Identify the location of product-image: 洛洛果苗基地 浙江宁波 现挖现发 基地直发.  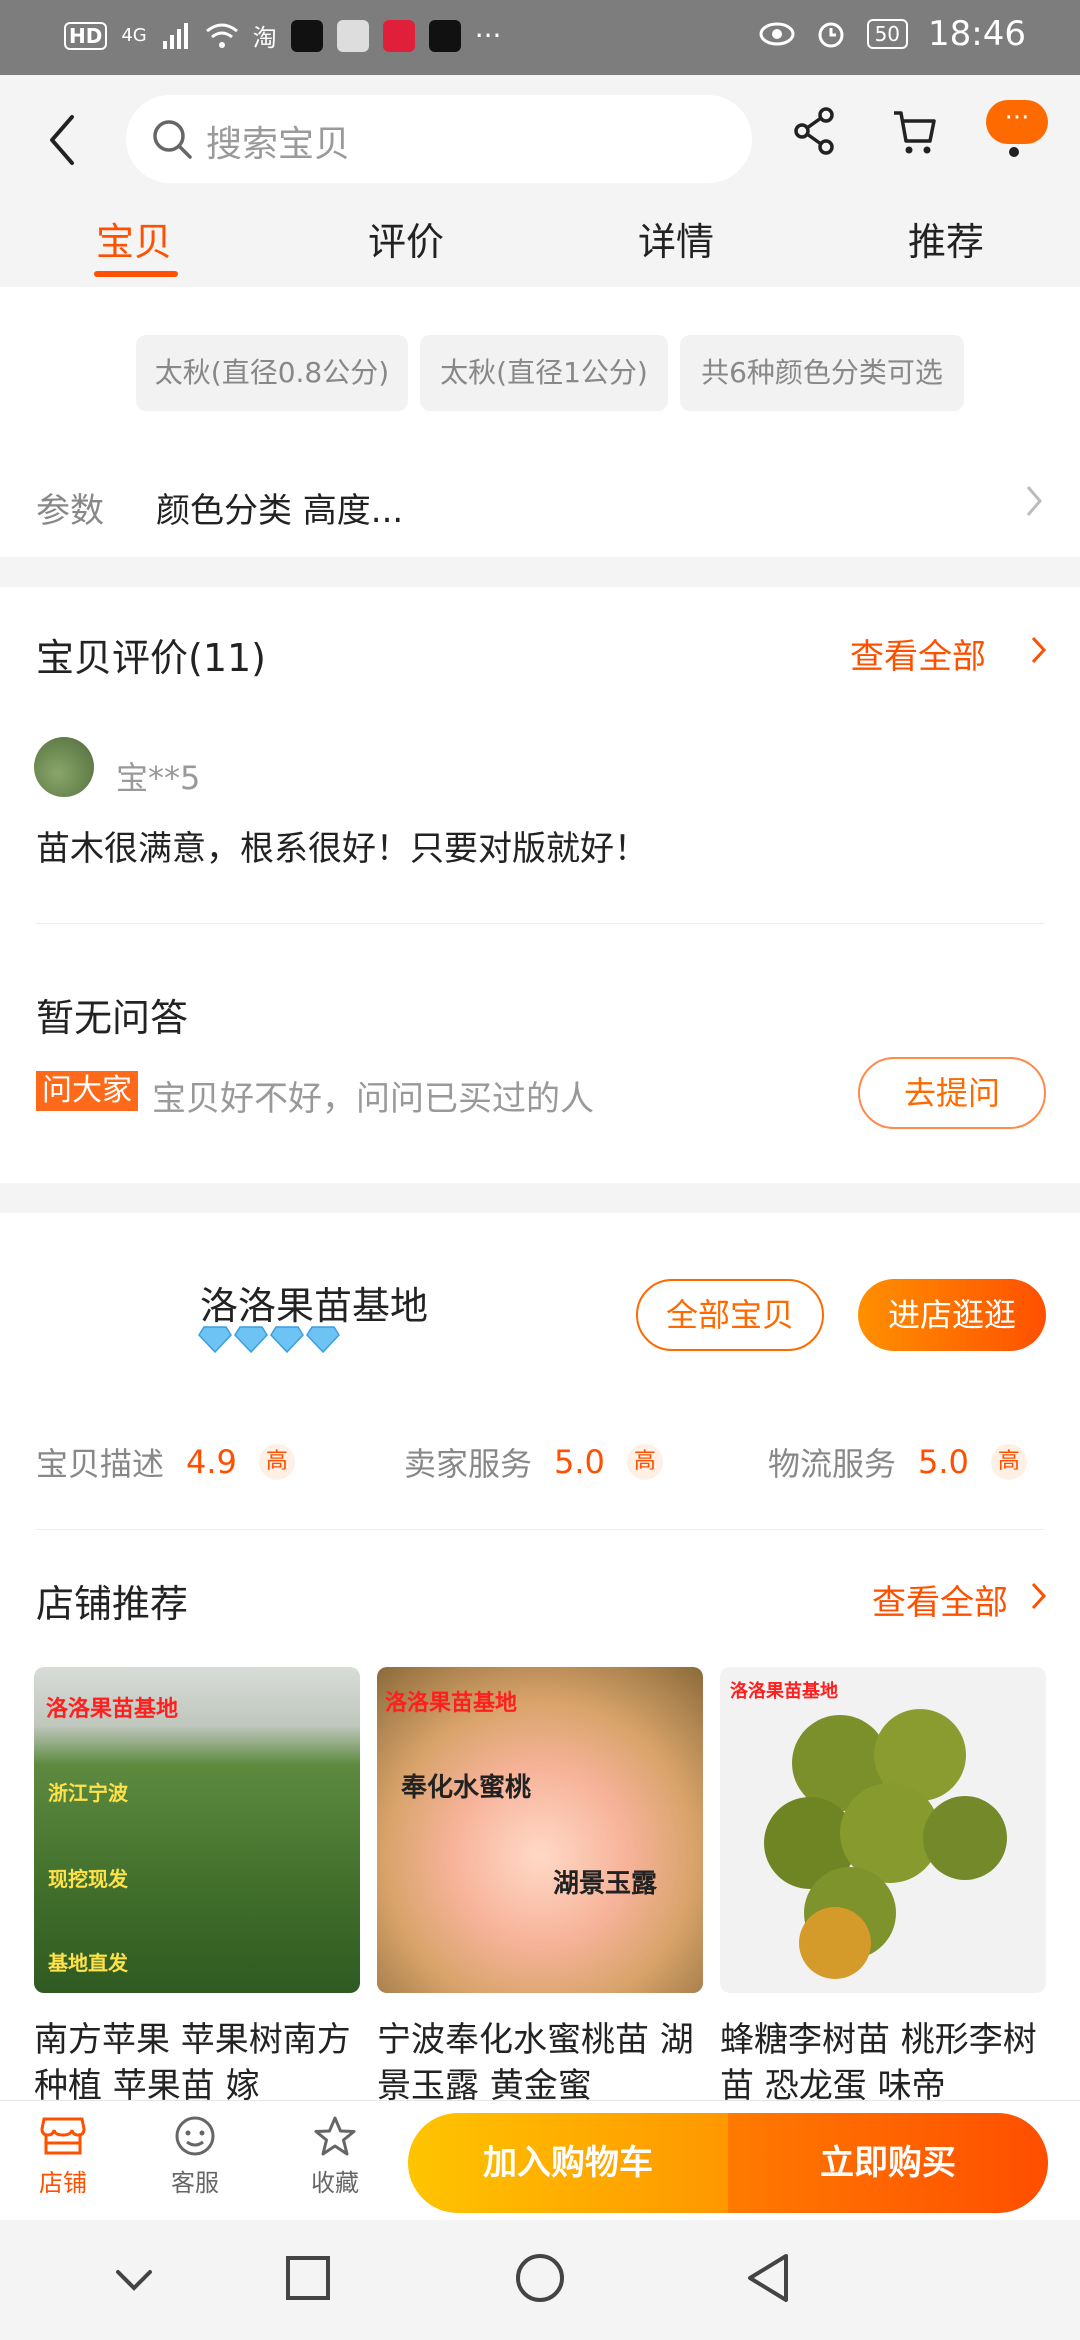
(197, 1830).